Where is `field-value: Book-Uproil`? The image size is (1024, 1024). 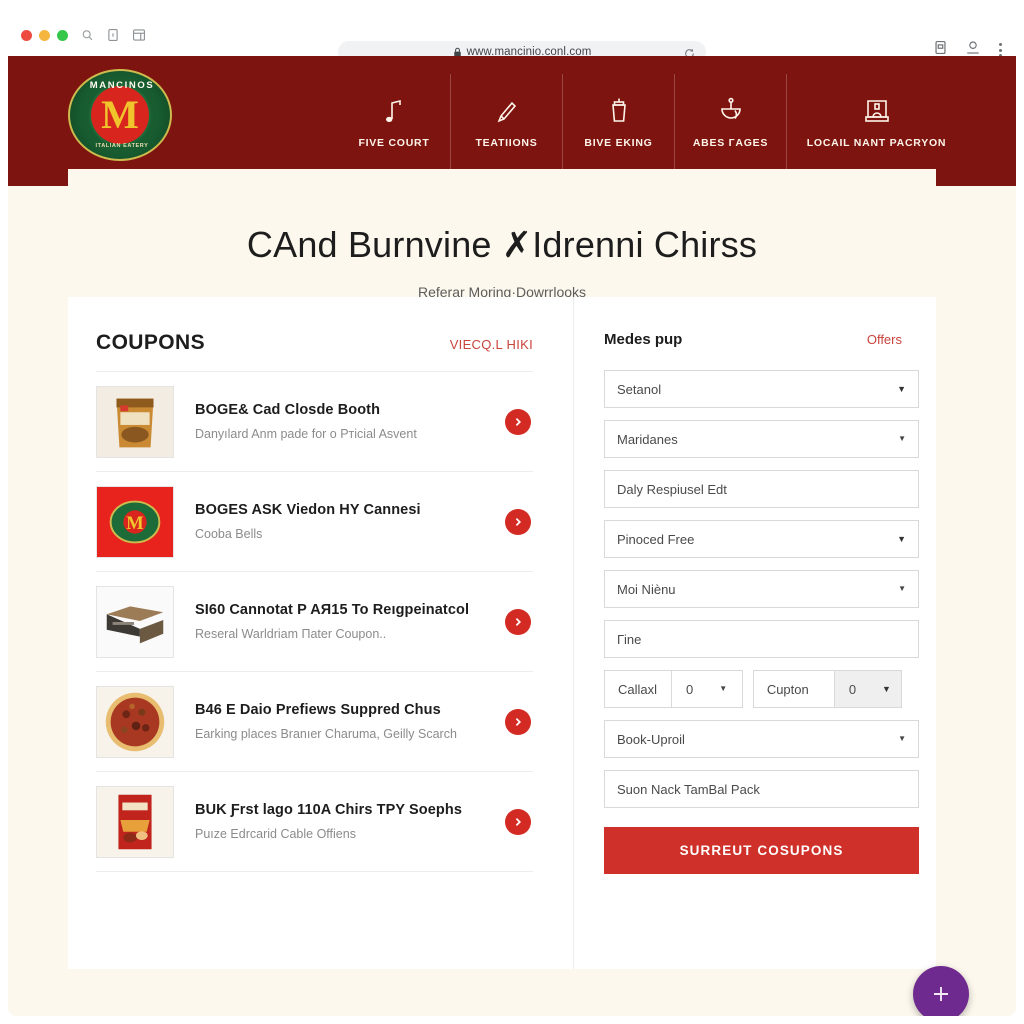 field-value: Book-Uproil is located at coordinates (651, 739).